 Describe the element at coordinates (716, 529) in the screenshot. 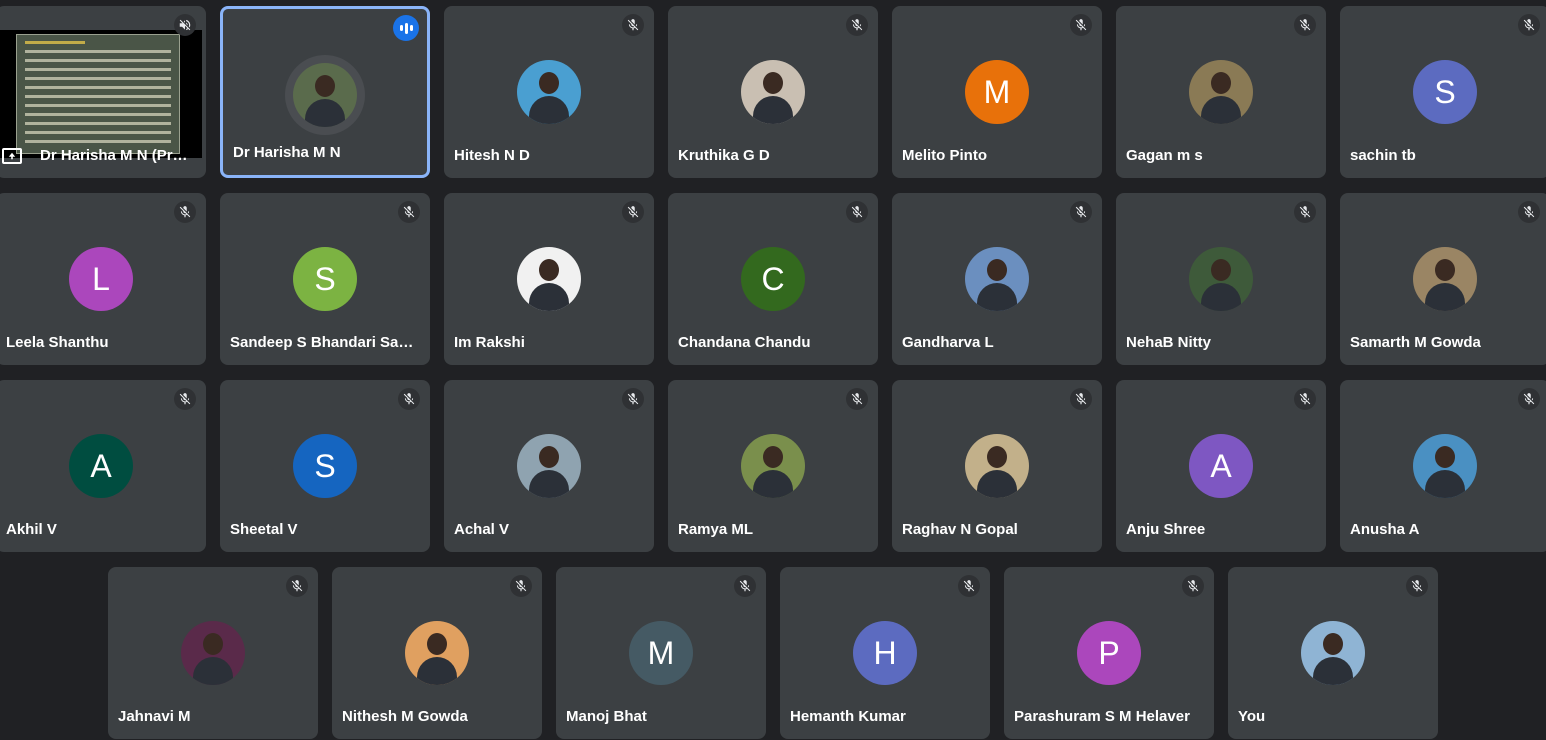

I see `participant-name: Ramya ML` at that location.